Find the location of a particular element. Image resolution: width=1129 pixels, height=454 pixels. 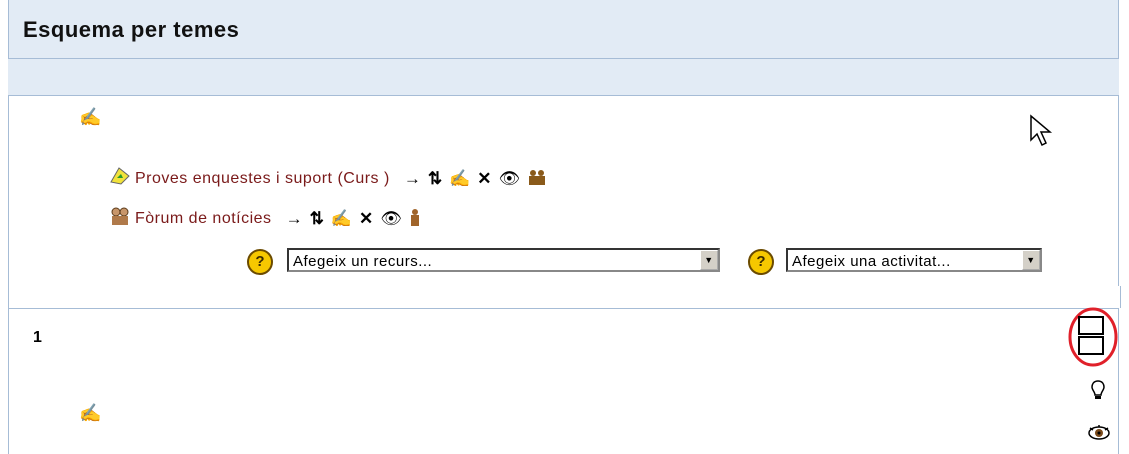

list-item: Fòrum de notícies → ⇅ ✍ ✕ 👁 is located at coordinates (265, 218).